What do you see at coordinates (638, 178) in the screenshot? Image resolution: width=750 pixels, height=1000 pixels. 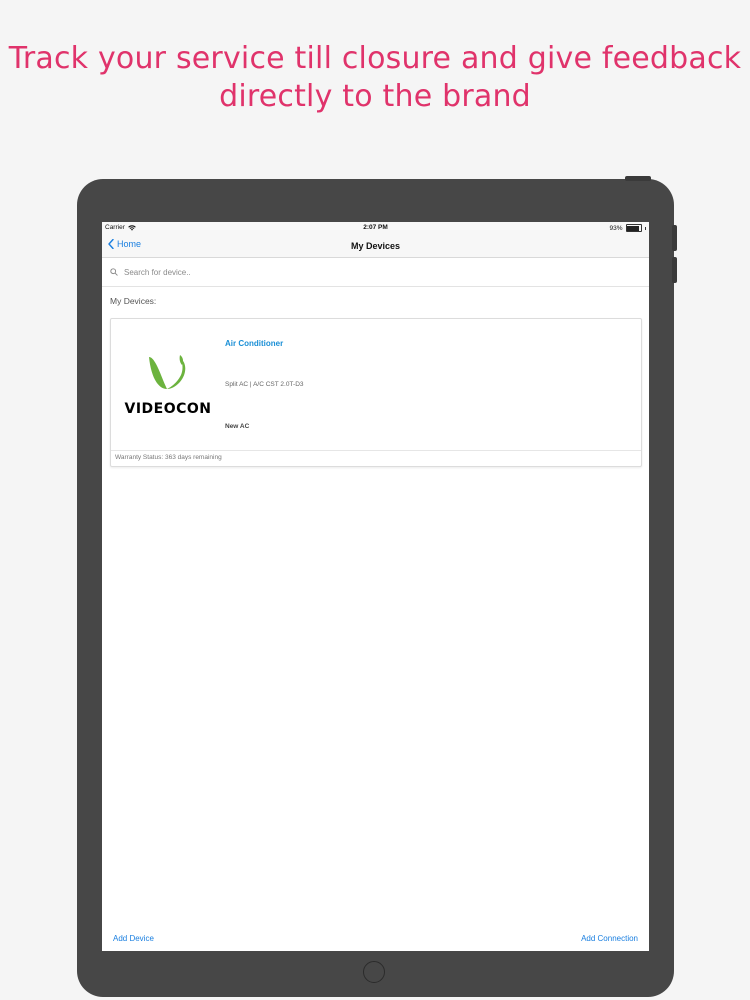 I see `power-button` at bounding box center [638, 178].